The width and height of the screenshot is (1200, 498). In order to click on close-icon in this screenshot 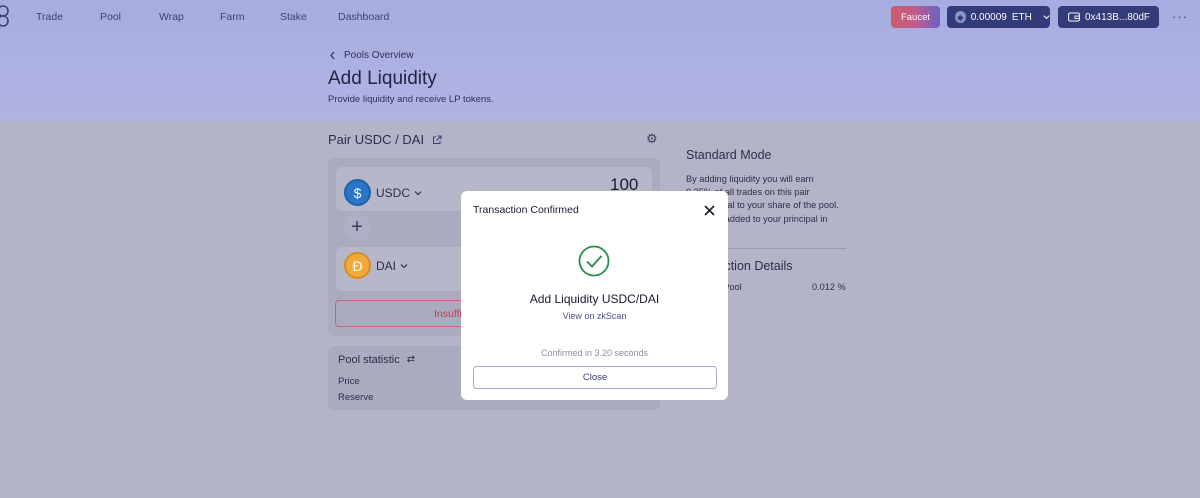, I will do `click(709, 210)`.